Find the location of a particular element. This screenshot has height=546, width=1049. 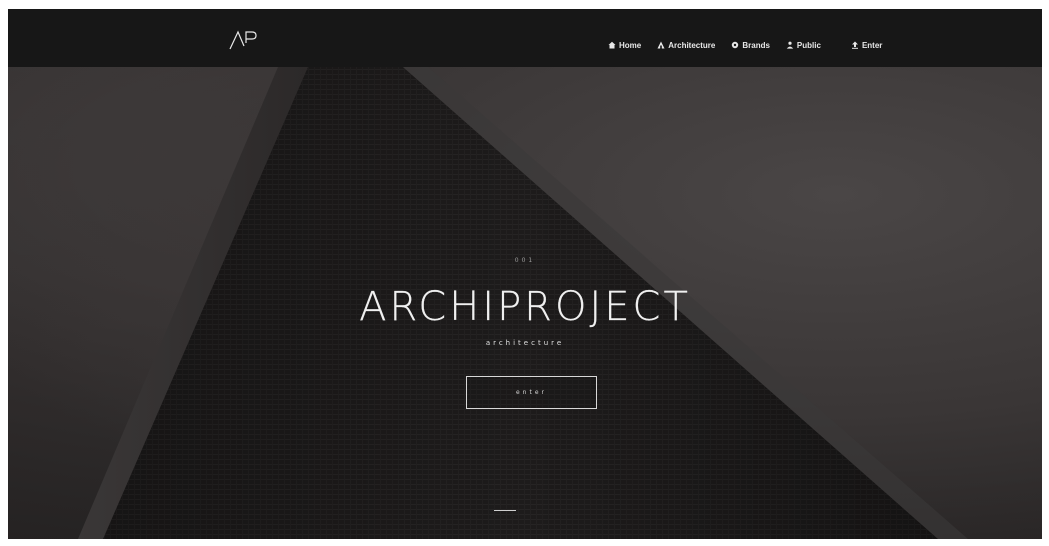

hero-eyebrow: 001 is located at coordinates (525, 260).